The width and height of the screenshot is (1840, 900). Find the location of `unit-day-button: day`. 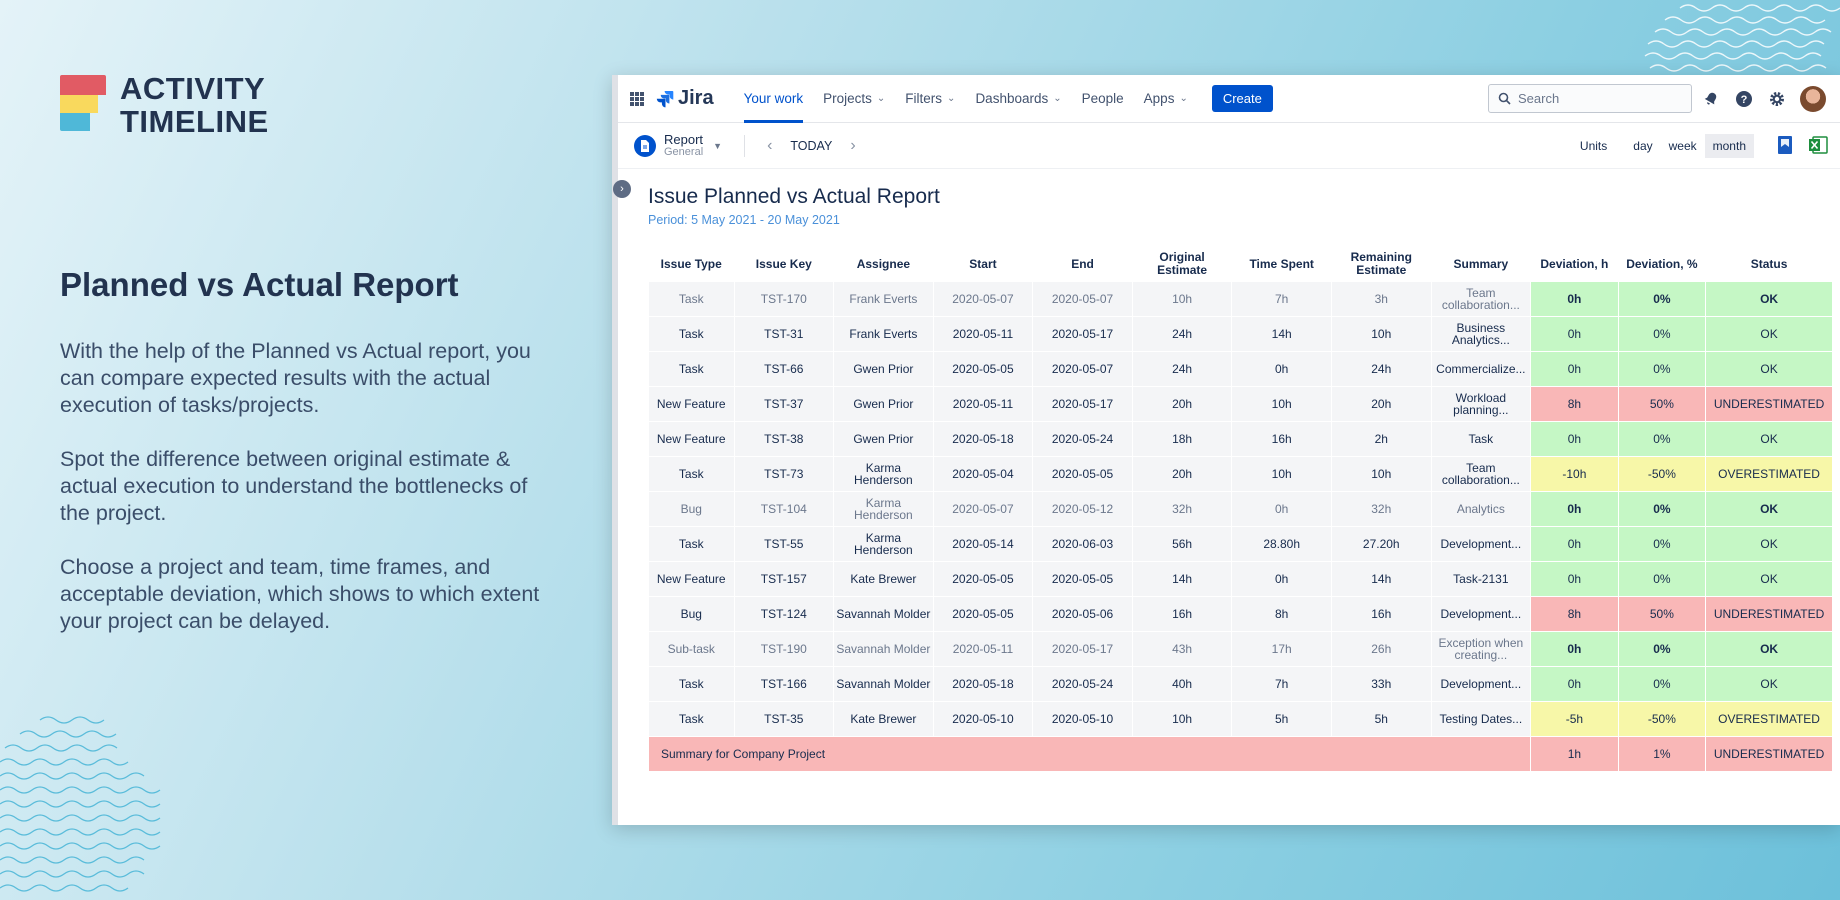

unit-day-button: day is located at coordinates (1642, 146).